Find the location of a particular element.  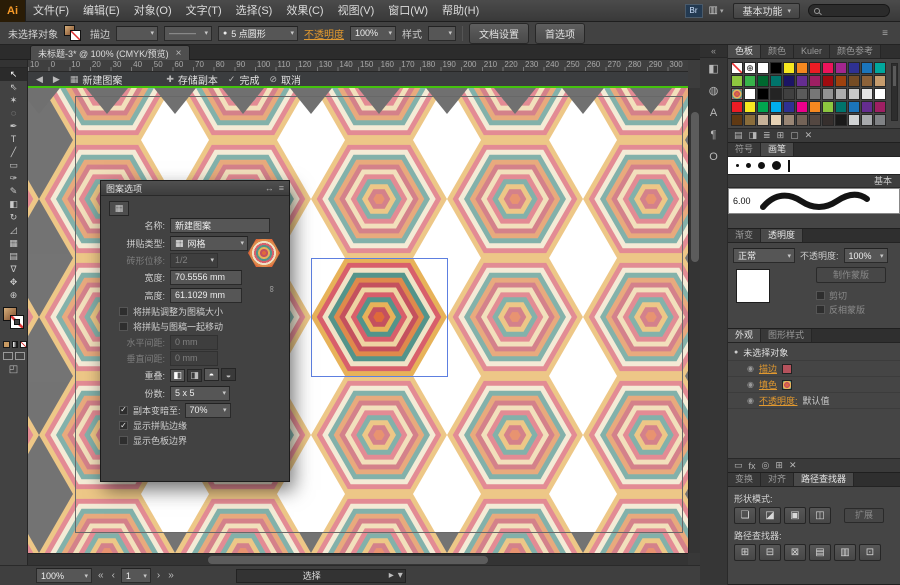

line-segment-tool: ╱ is located at coordinates (13, 152).